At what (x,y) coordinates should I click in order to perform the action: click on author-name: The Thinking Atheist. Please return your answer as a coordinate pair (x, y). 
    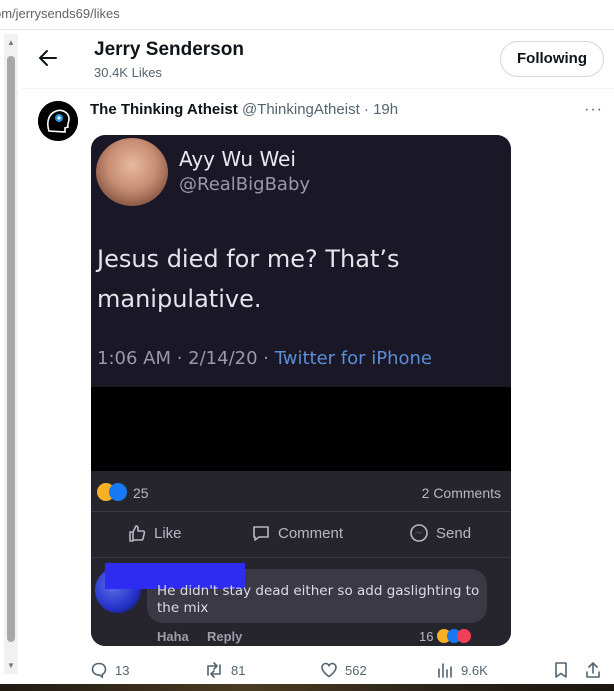
    Looking at the image, I should click on (164, 109).